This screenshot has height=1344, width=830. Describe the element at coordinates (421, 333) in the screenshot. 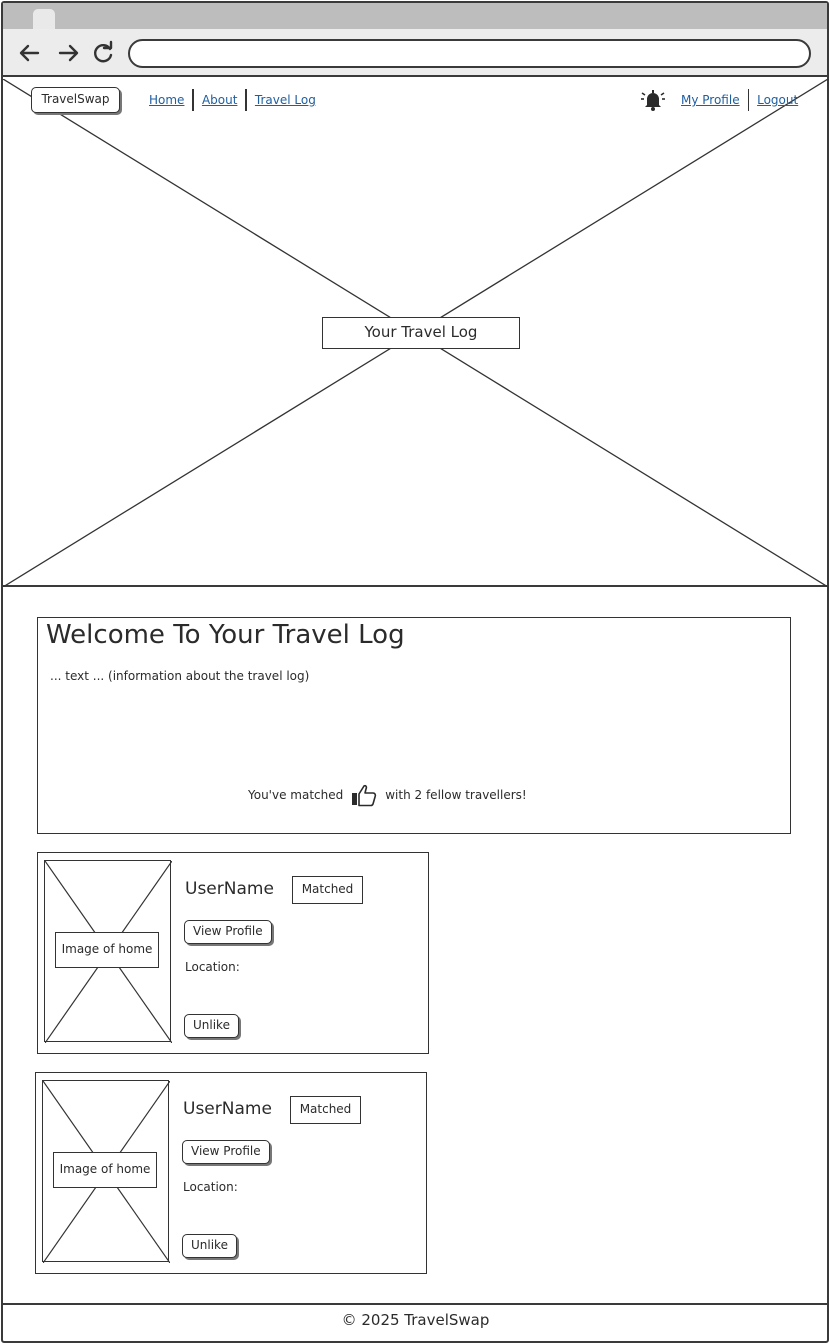

I see `hero-title: Your Travel Log` at that location.